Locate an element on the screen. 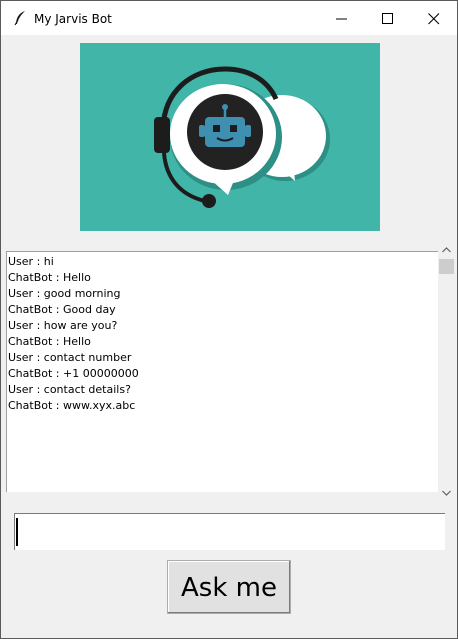  close-button is located at coordinates (434, 18).